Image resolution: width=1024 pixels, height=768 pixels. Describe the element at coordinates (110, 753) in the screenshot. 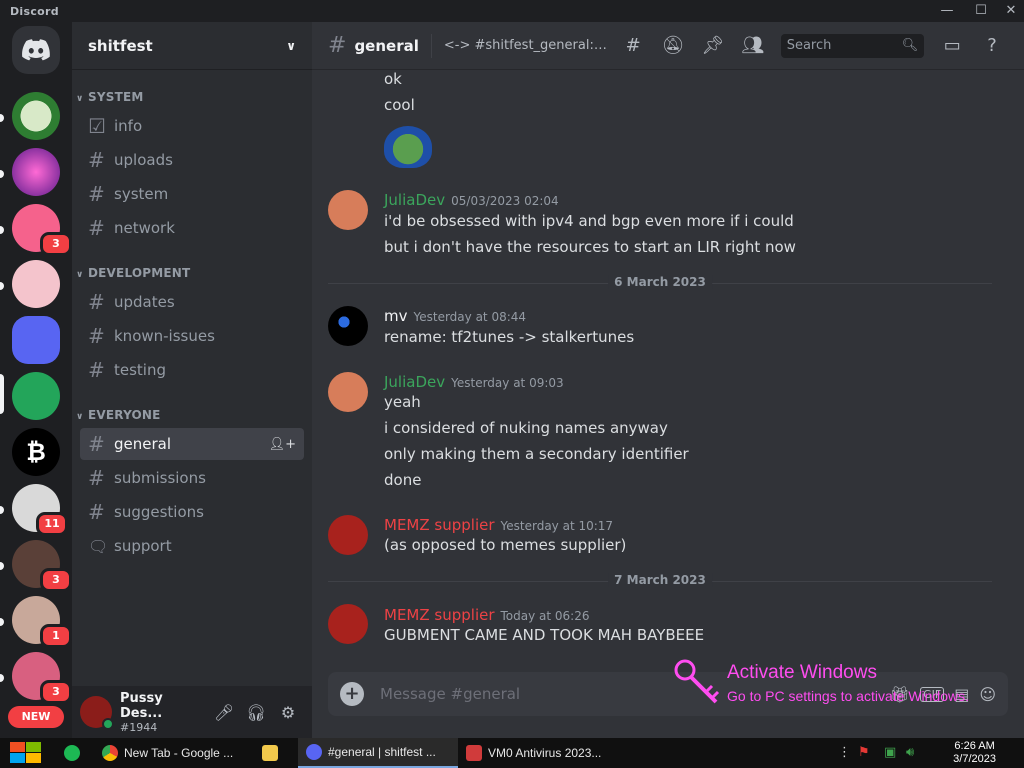

I see `chrome-icon` at that location.